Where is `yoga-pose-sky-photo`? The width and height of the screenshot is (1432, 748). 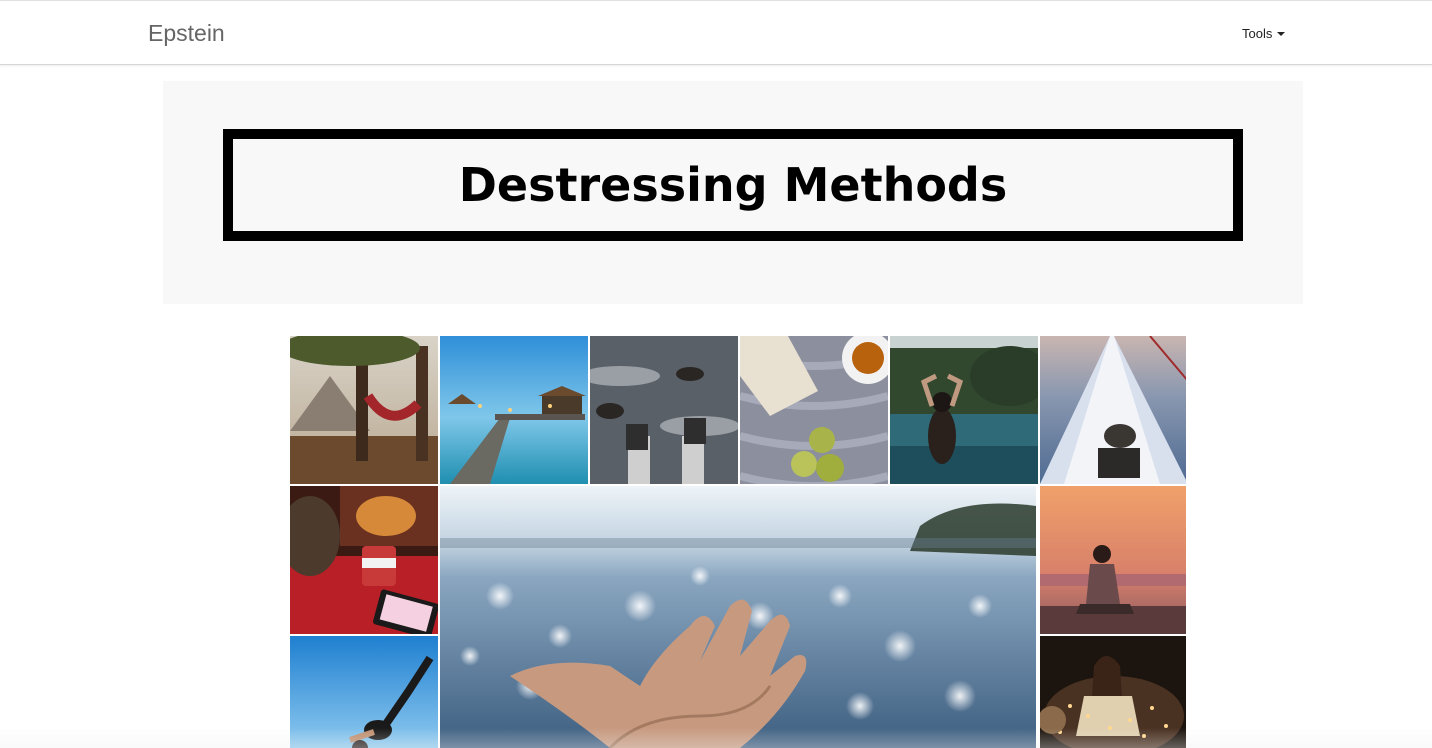
yoga-pose-sky-photo is located at coordinates (364, 692).